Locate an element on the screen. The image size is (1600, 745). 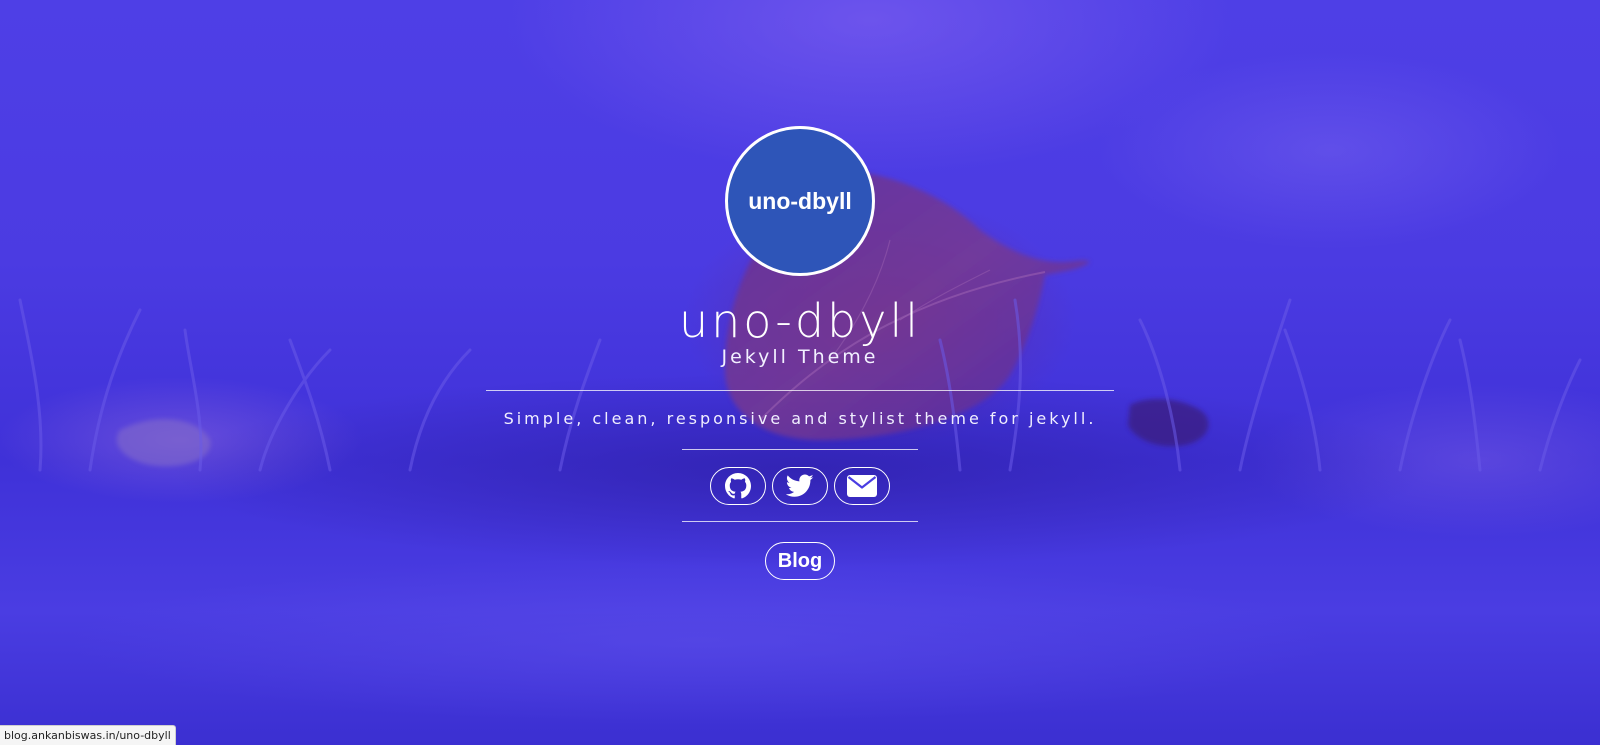
github-icon is located at coordinates (738, 486).